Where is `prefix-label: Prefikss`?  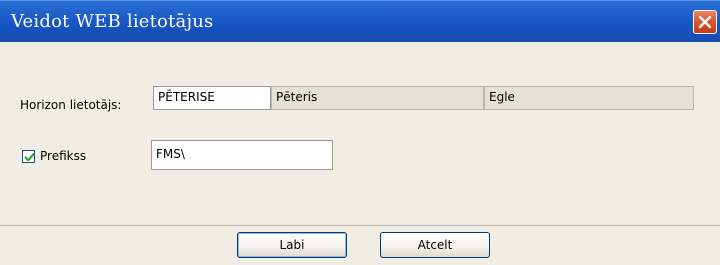
prefix-label: Prefikss is located at coordinates (63, 156).